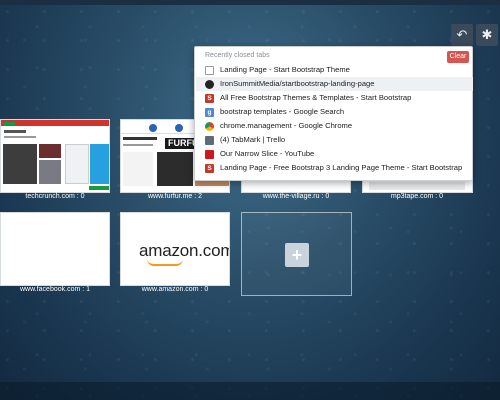 This screenshot has width=500, height=400. I want to click on blank-page-icon, so click(209, 70).